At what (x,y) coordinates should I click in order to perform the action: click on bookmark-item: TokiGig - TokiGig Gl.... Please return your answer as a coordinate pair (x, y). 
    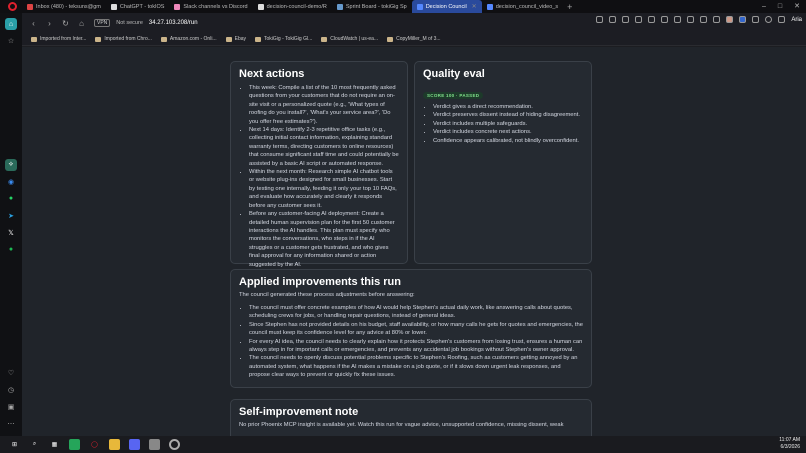
    Looking at the image, I should click on (283, 39).